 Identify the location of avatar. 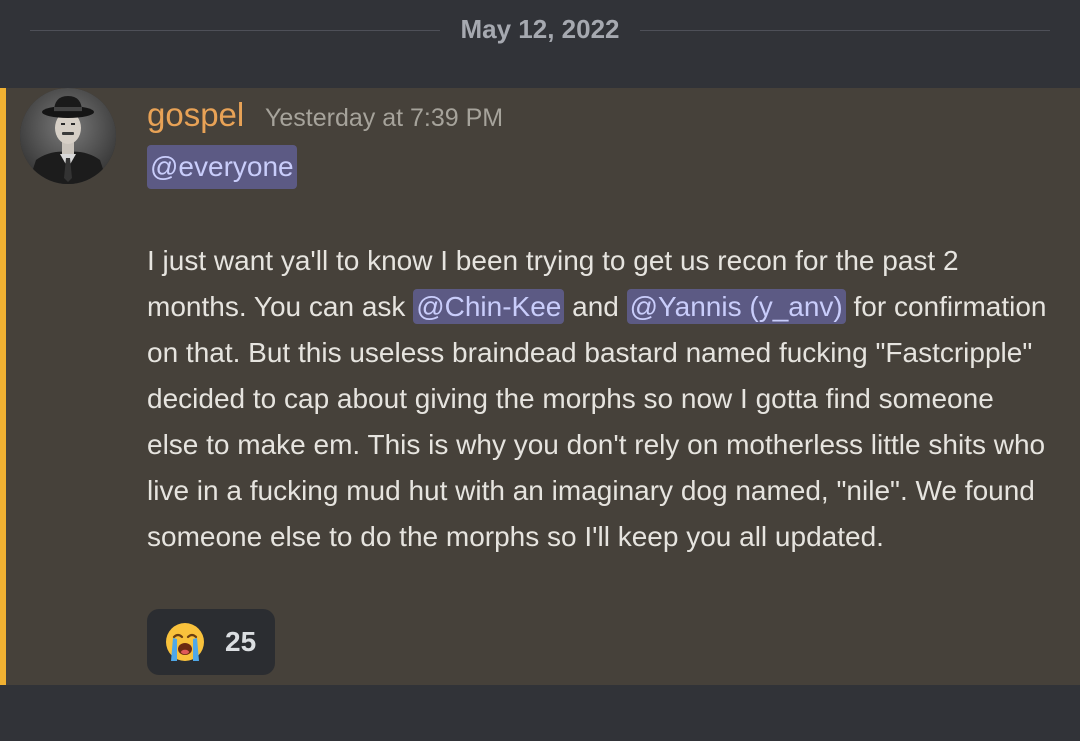
(68, 136).